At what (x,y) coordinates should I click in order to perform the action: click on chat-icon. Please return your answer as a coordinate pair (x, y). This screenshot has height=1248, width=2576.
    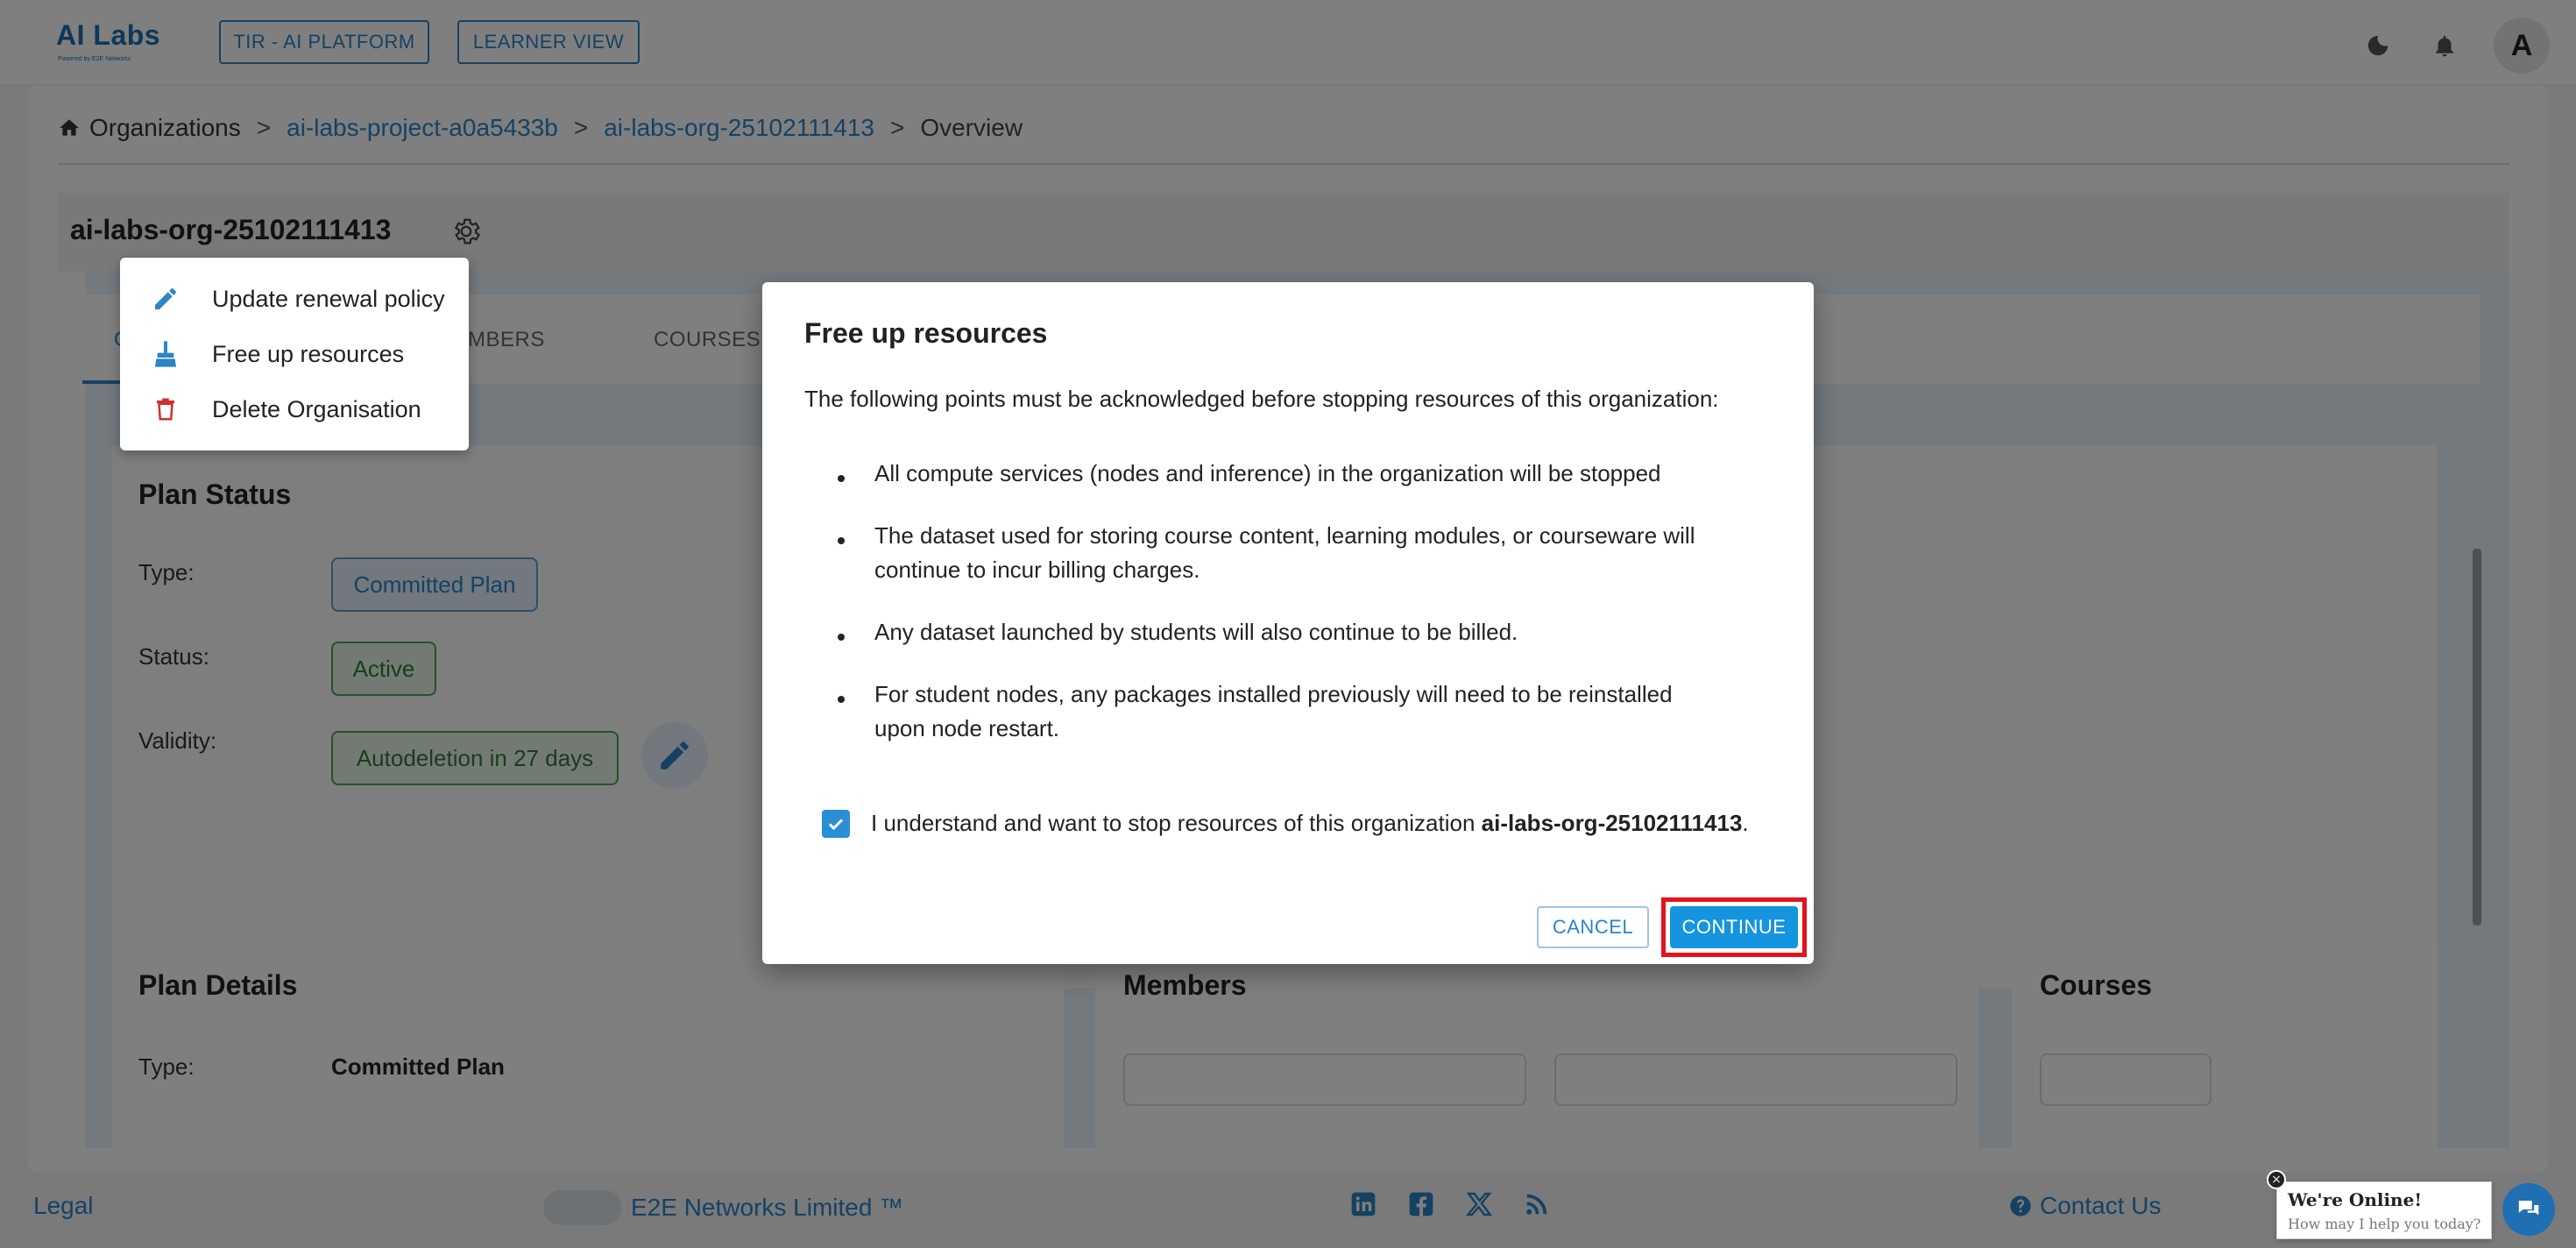
    Looking at the image, I should click on (2528, 1208).